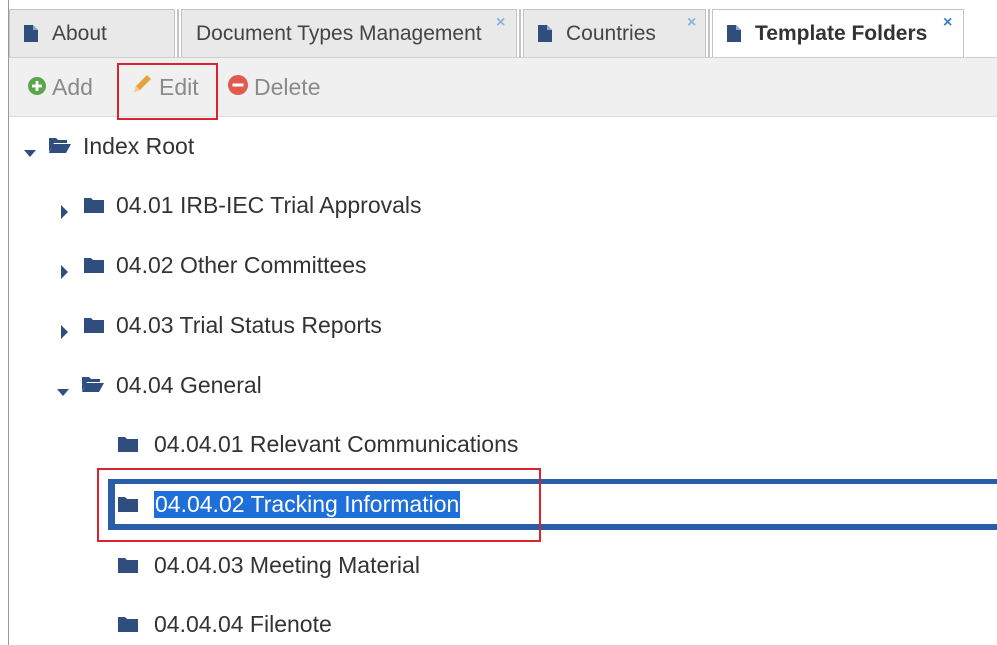 The height and width of the screenshot is (645, 997). Describe the element at coordinates (287, 86) in the screenshot. I see `delete-label: Delete` at that location.